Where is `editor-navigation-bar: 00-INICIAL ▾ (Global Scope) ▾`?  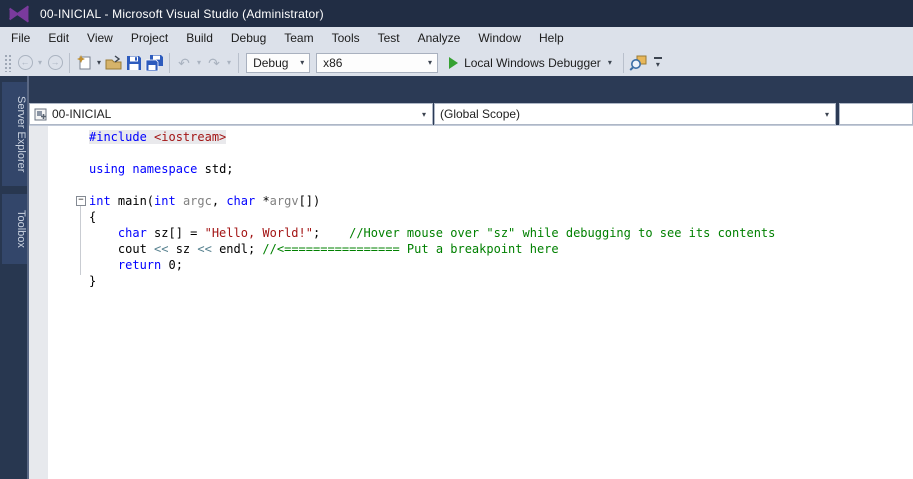
editor-navigation-bar: 00-INICIAL ▾ (Global Scope) ▾ is located at coordinates (471, 114).